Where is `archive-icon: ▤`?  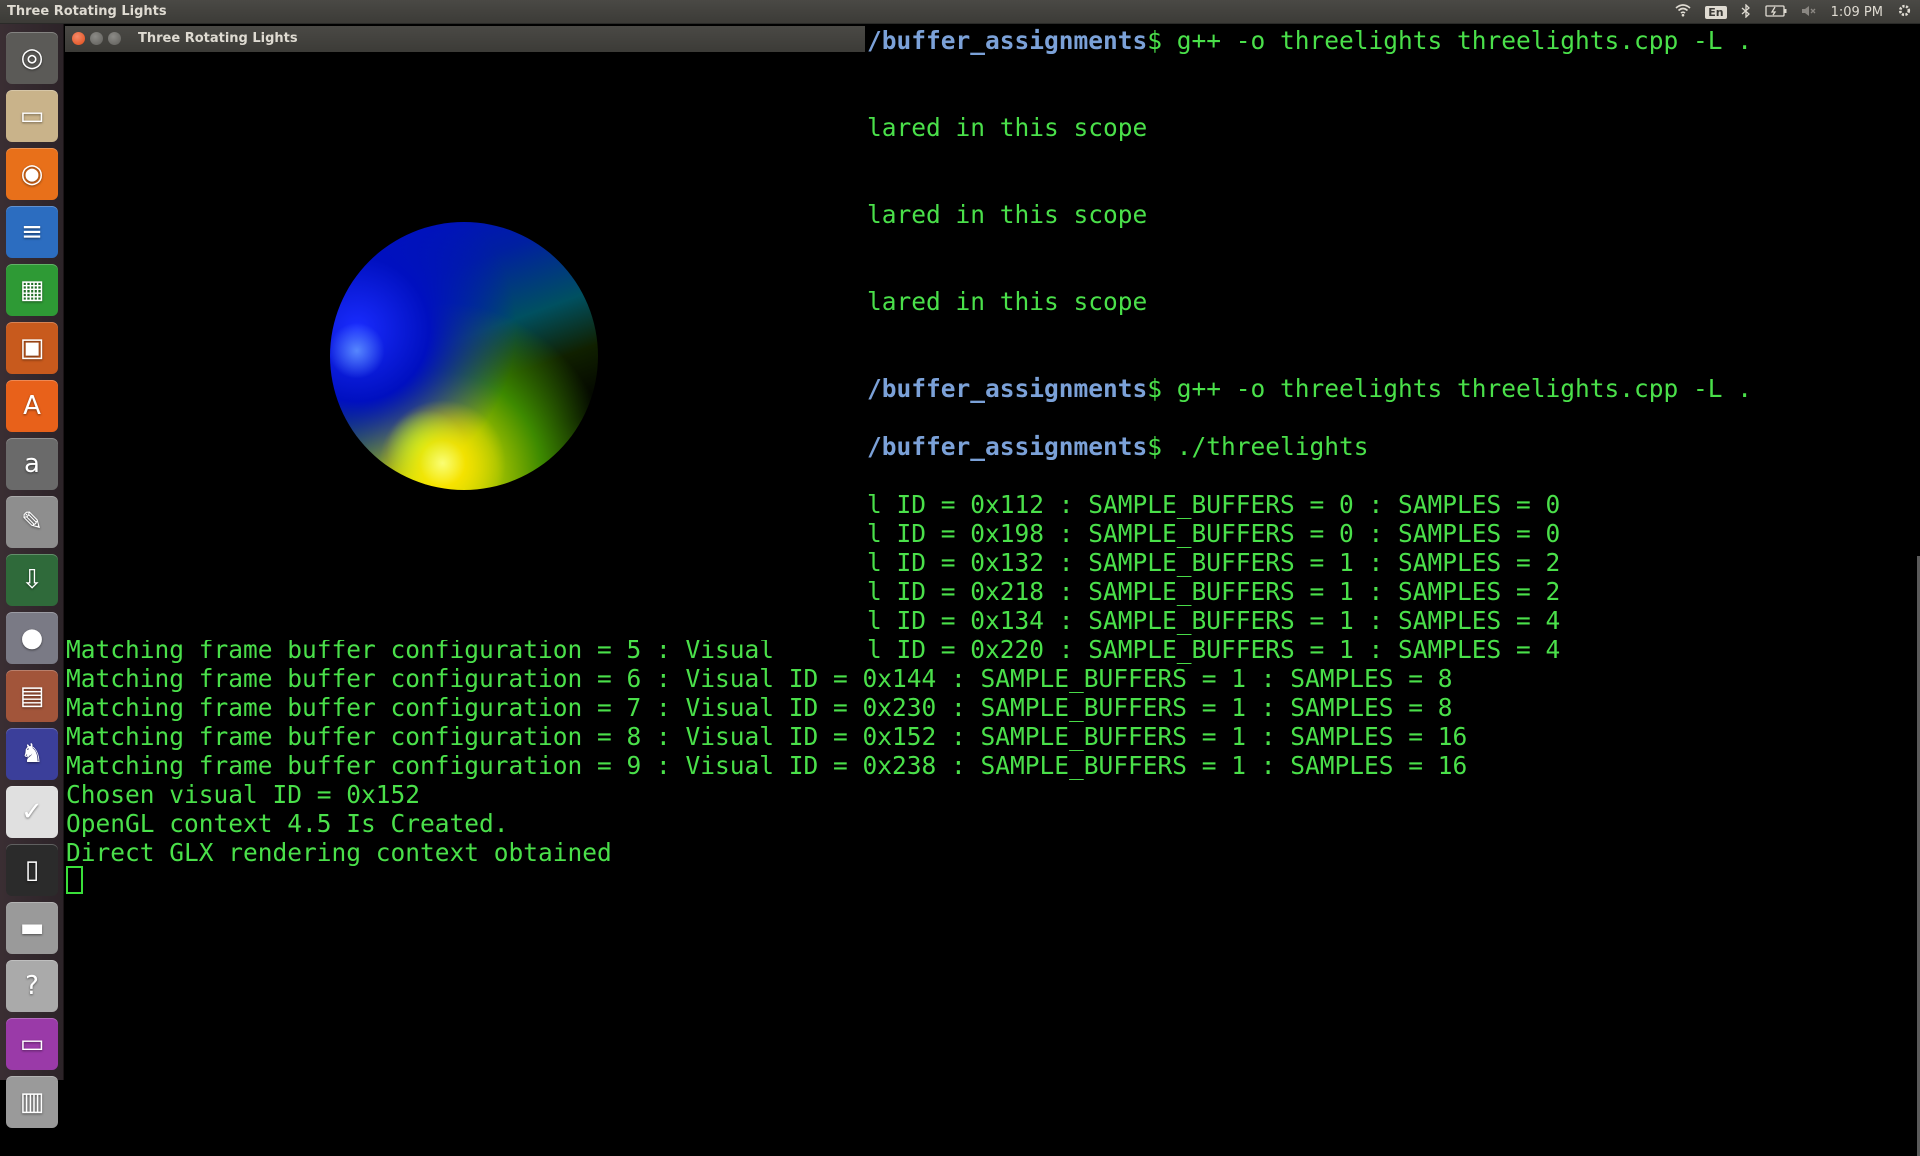 archive-icon: ▤ is located at coordinates (32, 696).